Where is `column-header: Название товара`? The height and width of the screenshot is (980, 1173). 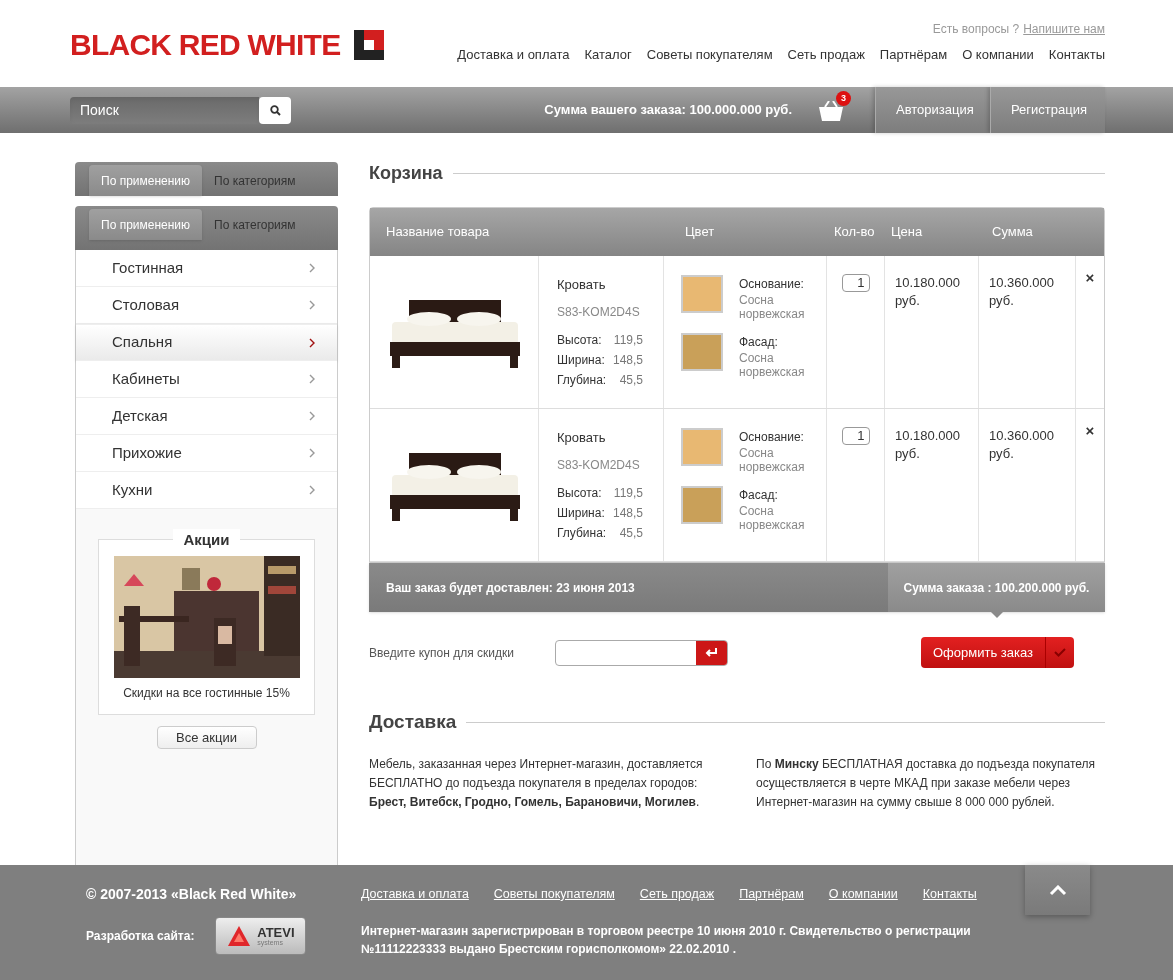 column-header: Название товара is located at coordinates (438, 232).